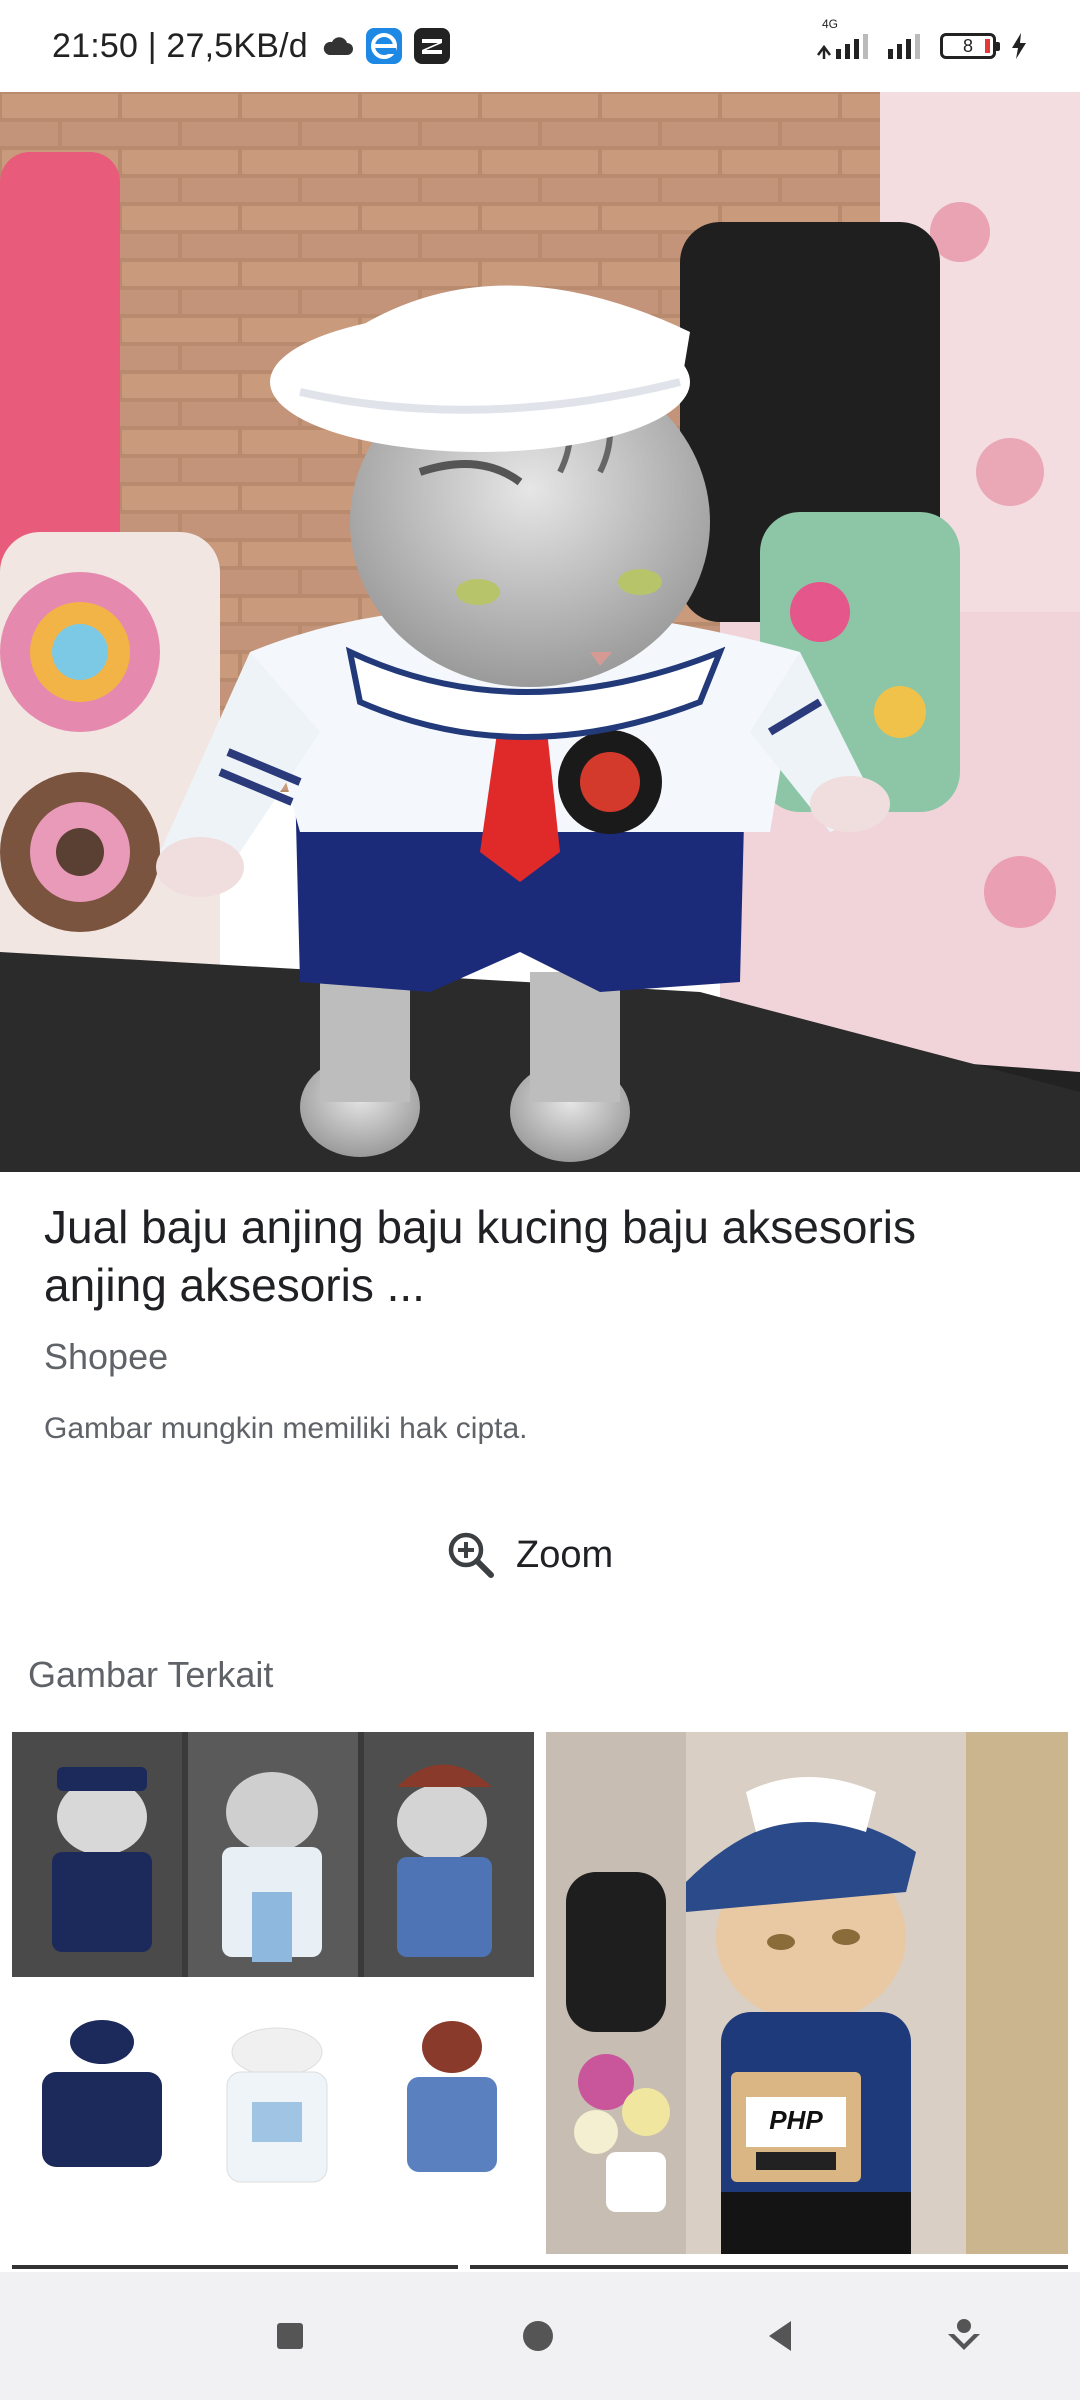 The width and height of the screenshot is (1080, 2400). What do you see at coordinates (471, 1555) in the screenshot?
I see `zoom-in-icon` at bounding box center [471, 1555].